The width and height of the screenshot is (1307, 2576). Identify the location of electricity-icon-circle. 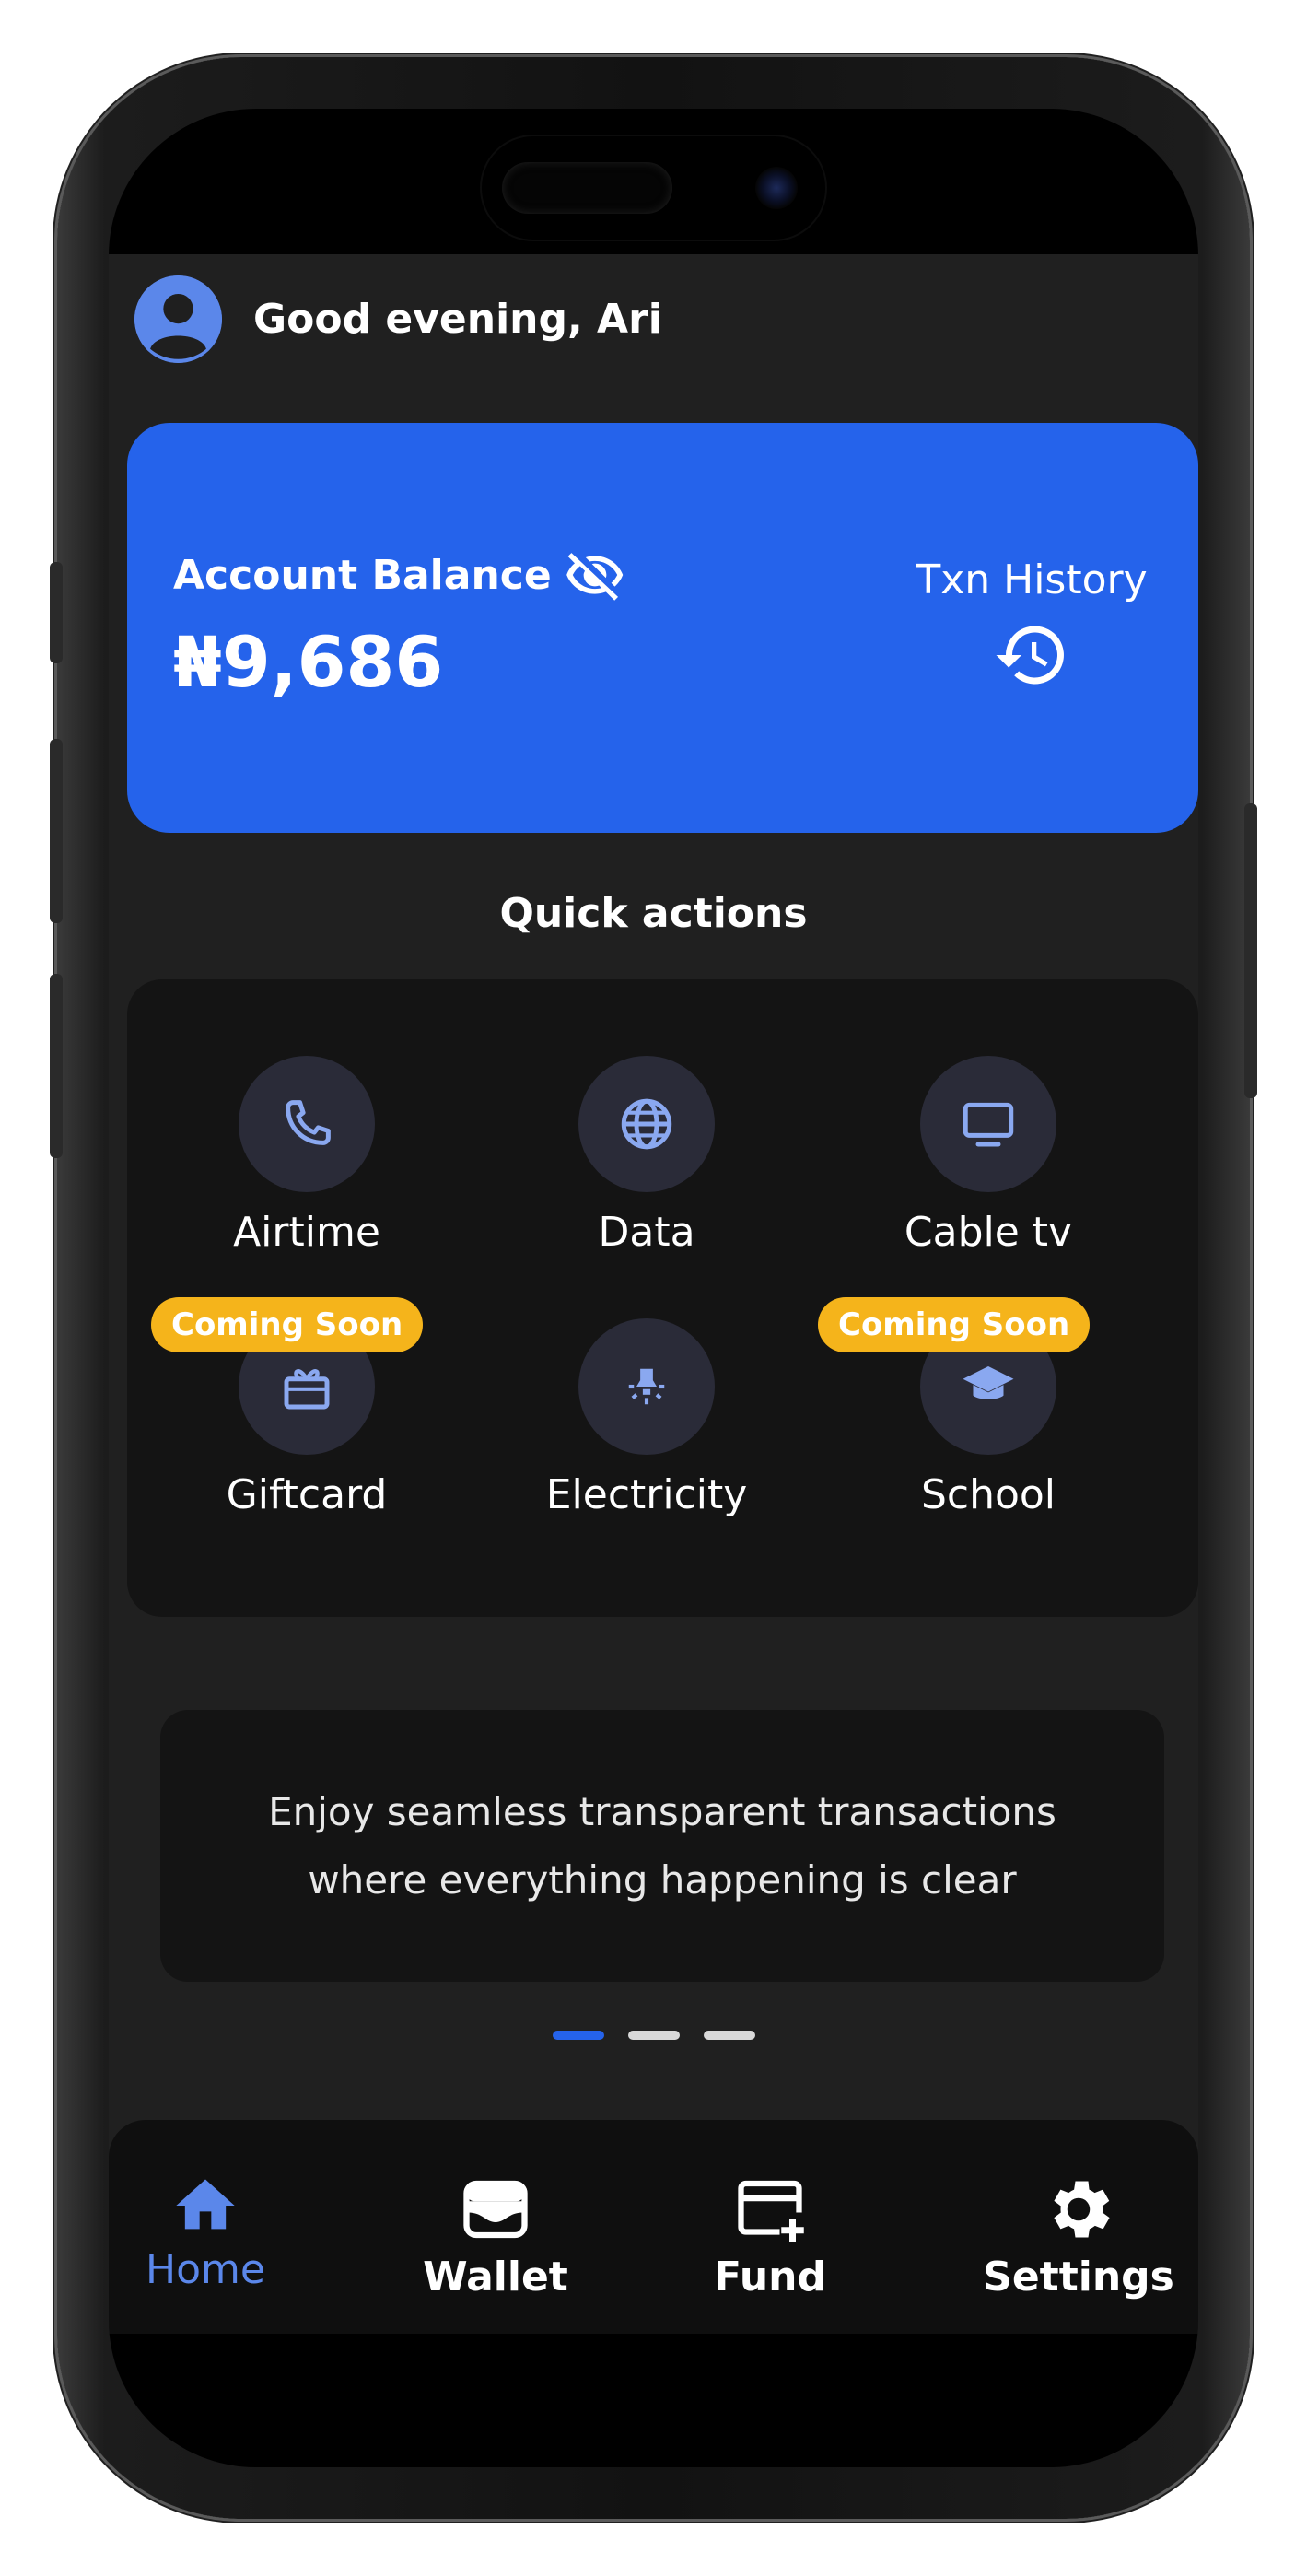
(647, 1386).